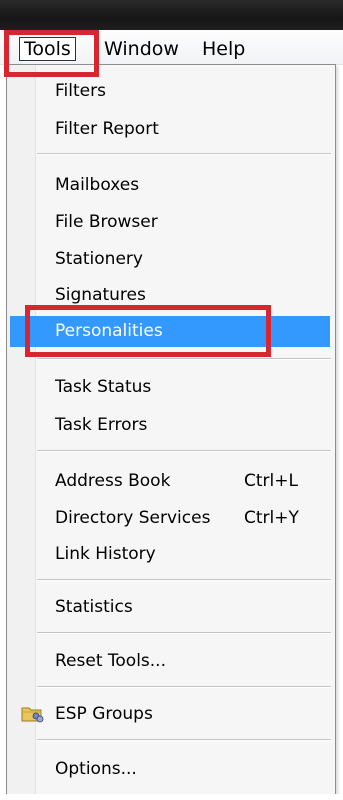 The image size is (343, 800). What do you see at coordinates (271, 518) in the screenshot?
I see `menu-item-shortcut: Ctrl+Y` at bounding box center [271, 518].